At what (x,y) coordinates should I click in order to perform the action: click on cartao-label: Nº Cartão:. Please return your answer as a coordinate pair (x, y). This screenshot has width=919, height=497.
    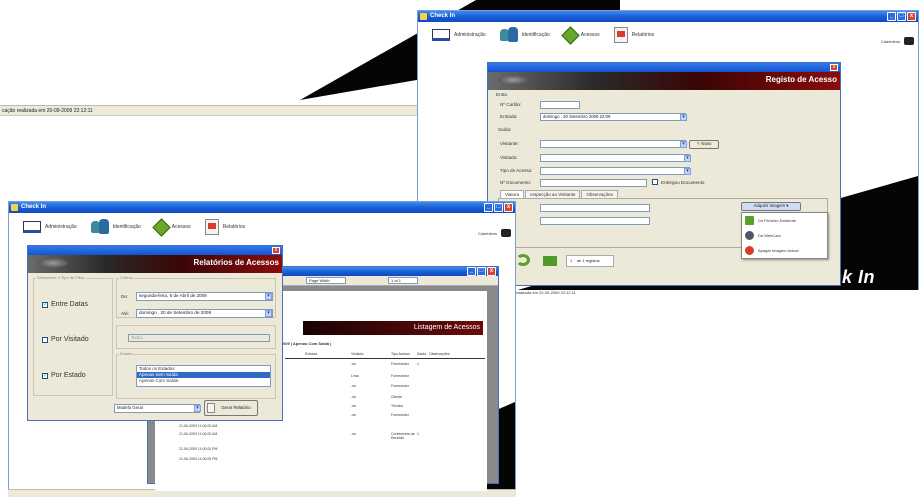
    Looking at the image, I should click on (511, 104).